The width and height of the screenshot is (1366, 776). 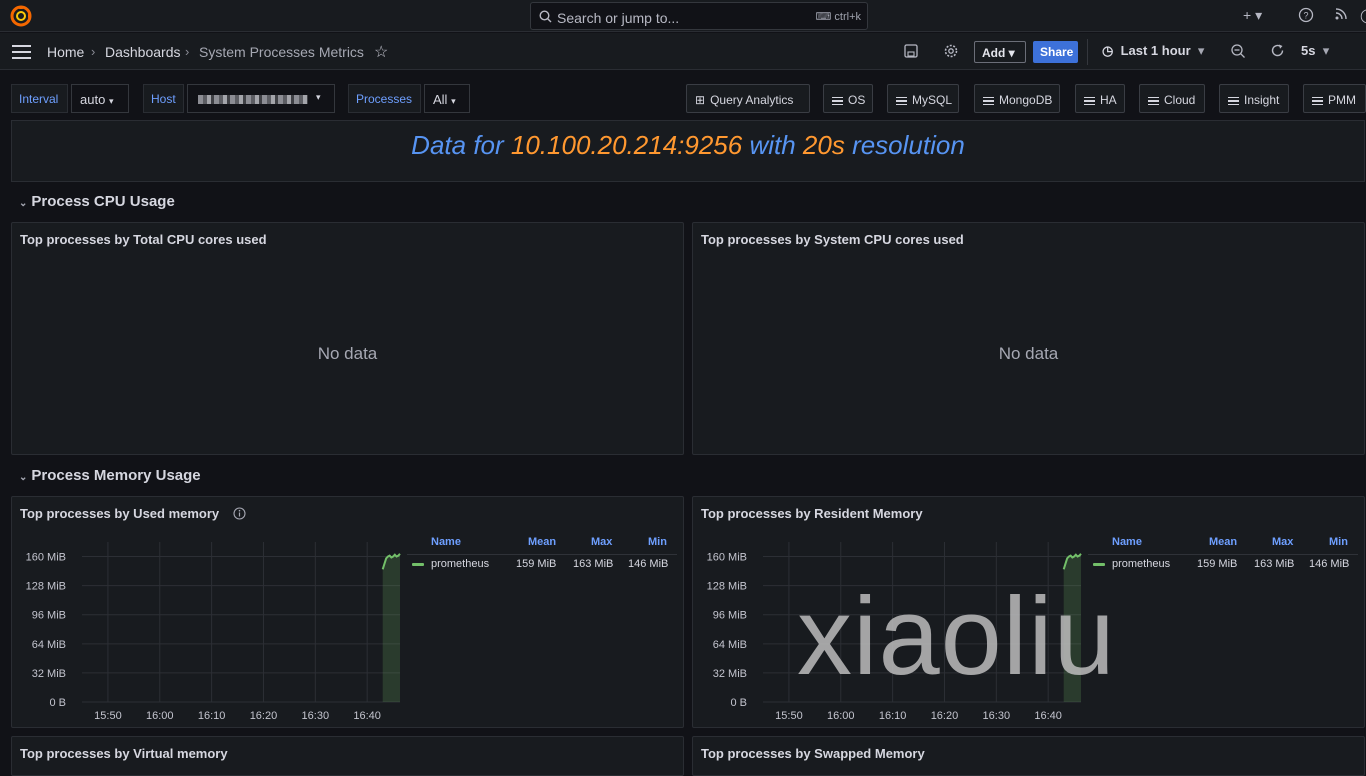 I want to click on watermark-text: xiaoliu, so click(x=956, y=636).